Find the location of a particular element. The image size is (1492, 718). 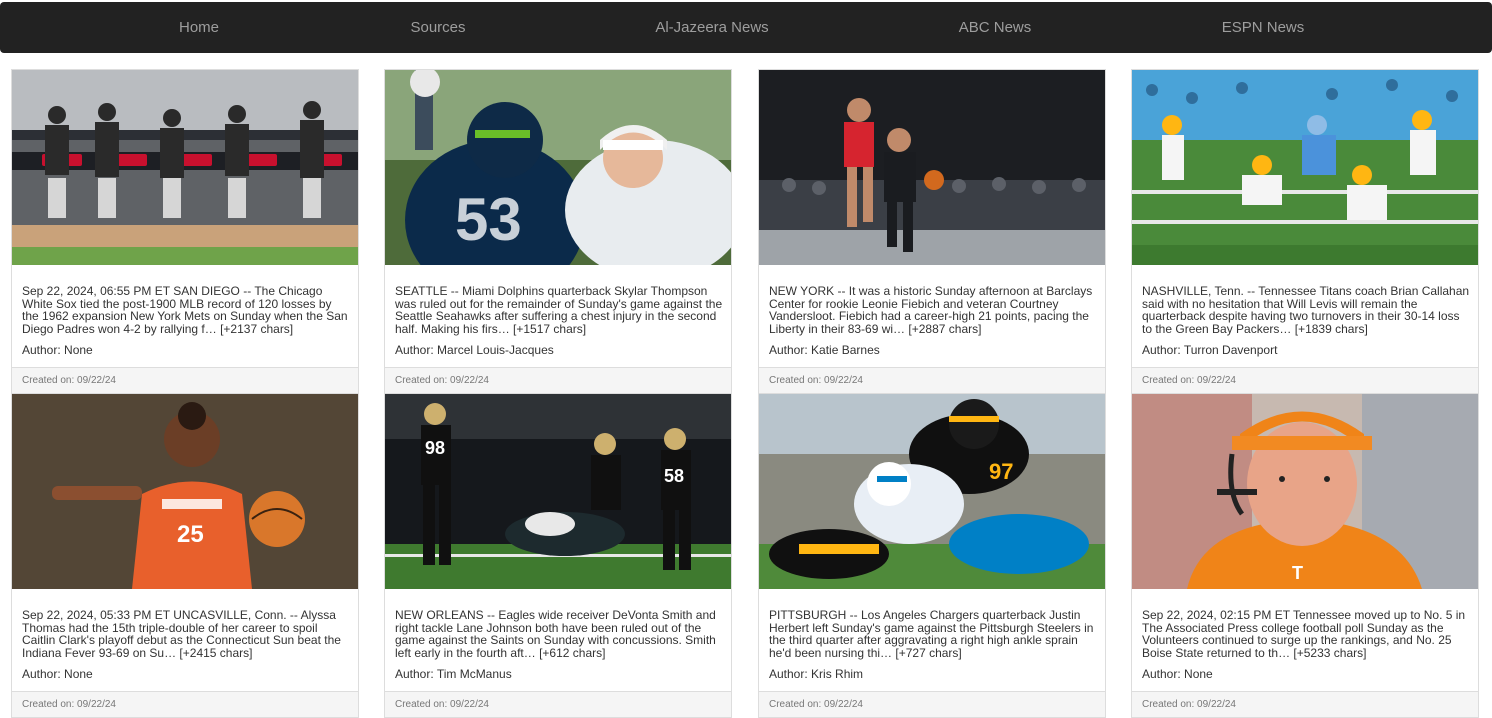

author-value: Marcel Louis-Jacques is located at coordinates (495, 350).